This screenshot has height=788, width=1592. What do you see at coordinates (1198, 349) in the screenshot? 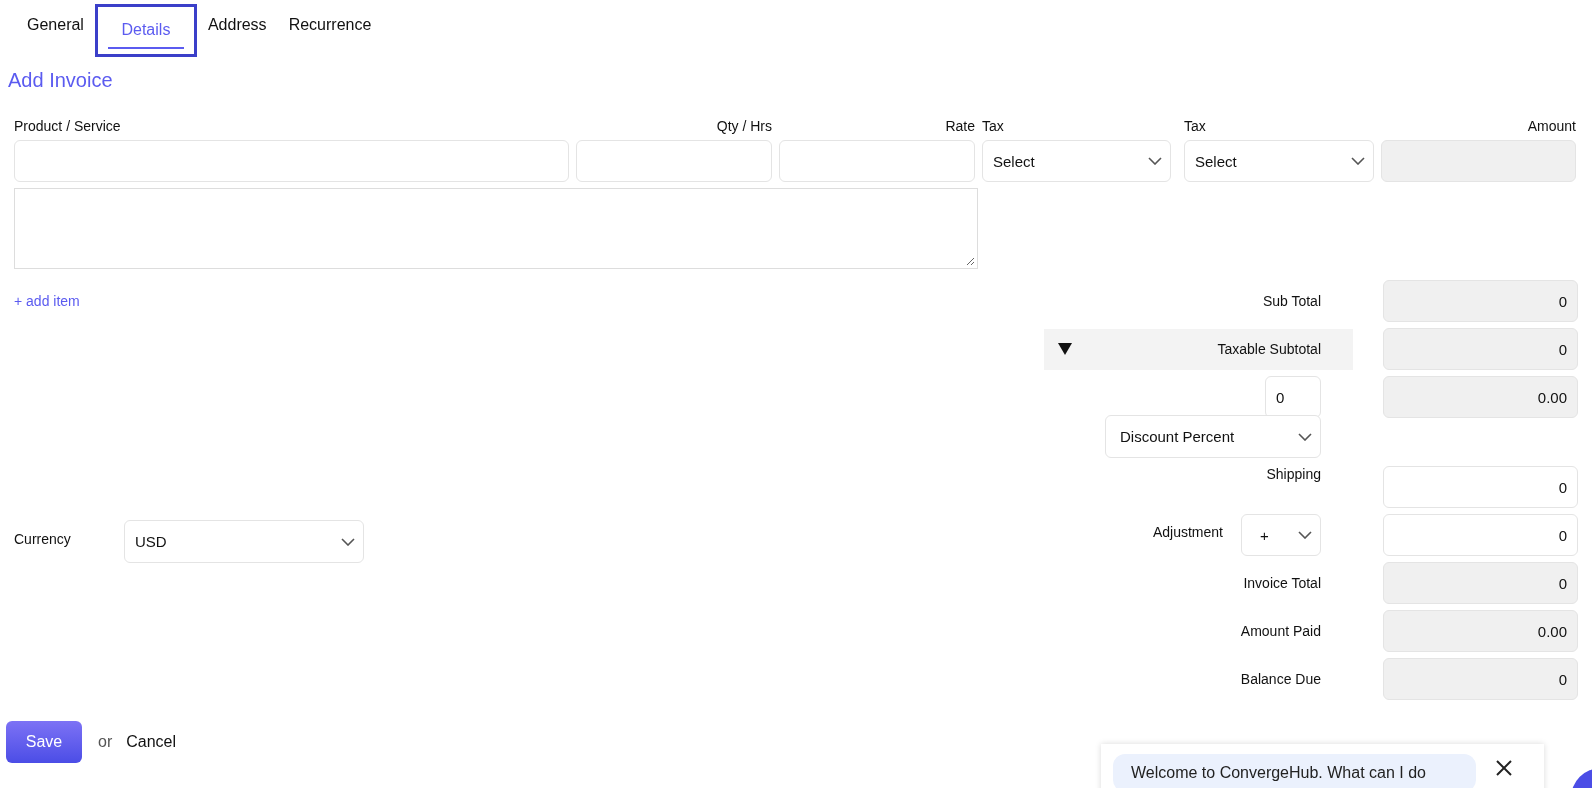
I see `taxable-subtotal-bar: Taxable Subtotal` at bounding box center [1198, 349].